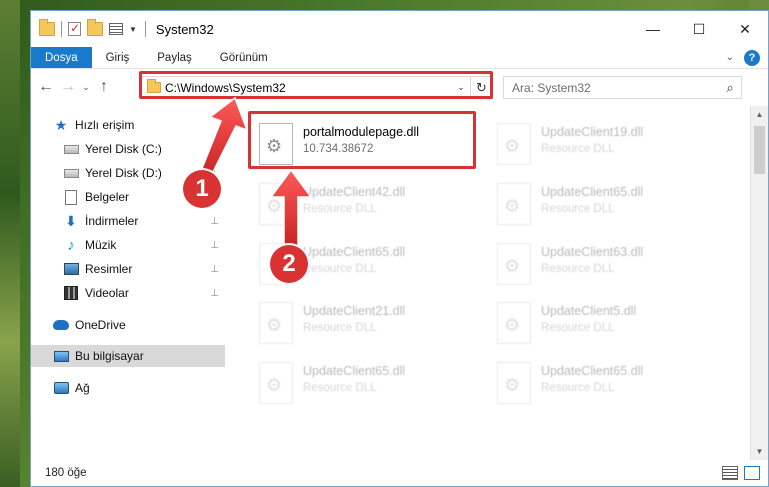 The height and width of the screenshot is (487, 769). What do you see at coordinates (759, 150) in the screenshot?
I see `scroll-thumb` at bounding box center [759, 150].